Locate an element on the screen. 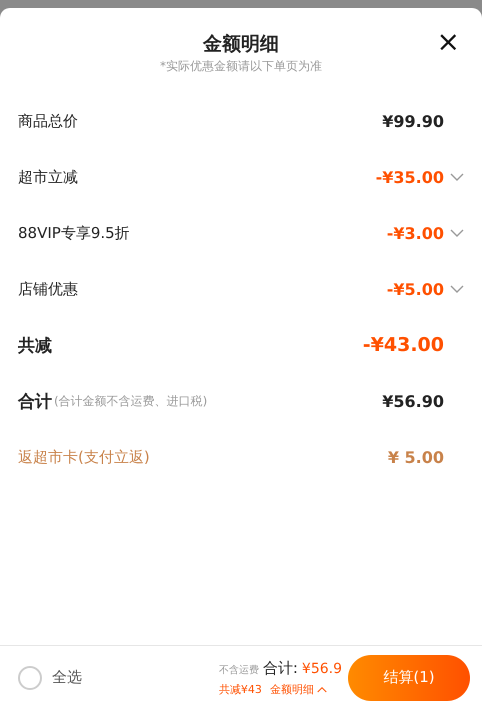  row-label: 返超市卡(支付立返) is located at coordinates (84, 457).